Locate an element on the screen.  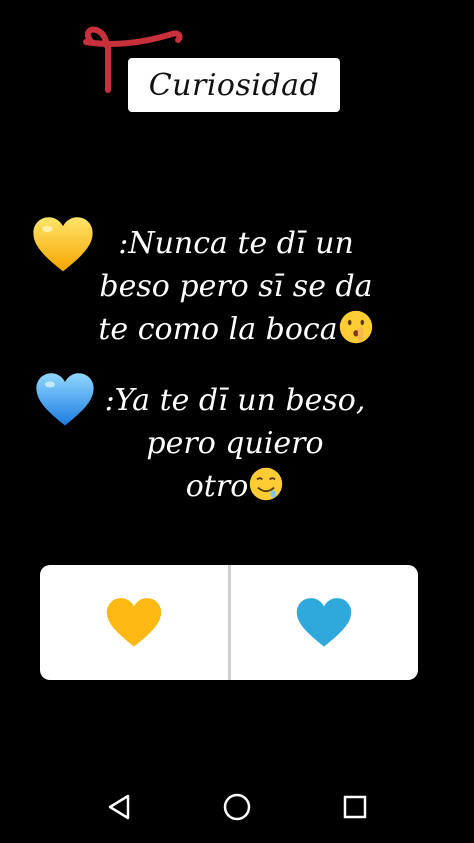
option-blue-heart is located at coordinates (325, 622).